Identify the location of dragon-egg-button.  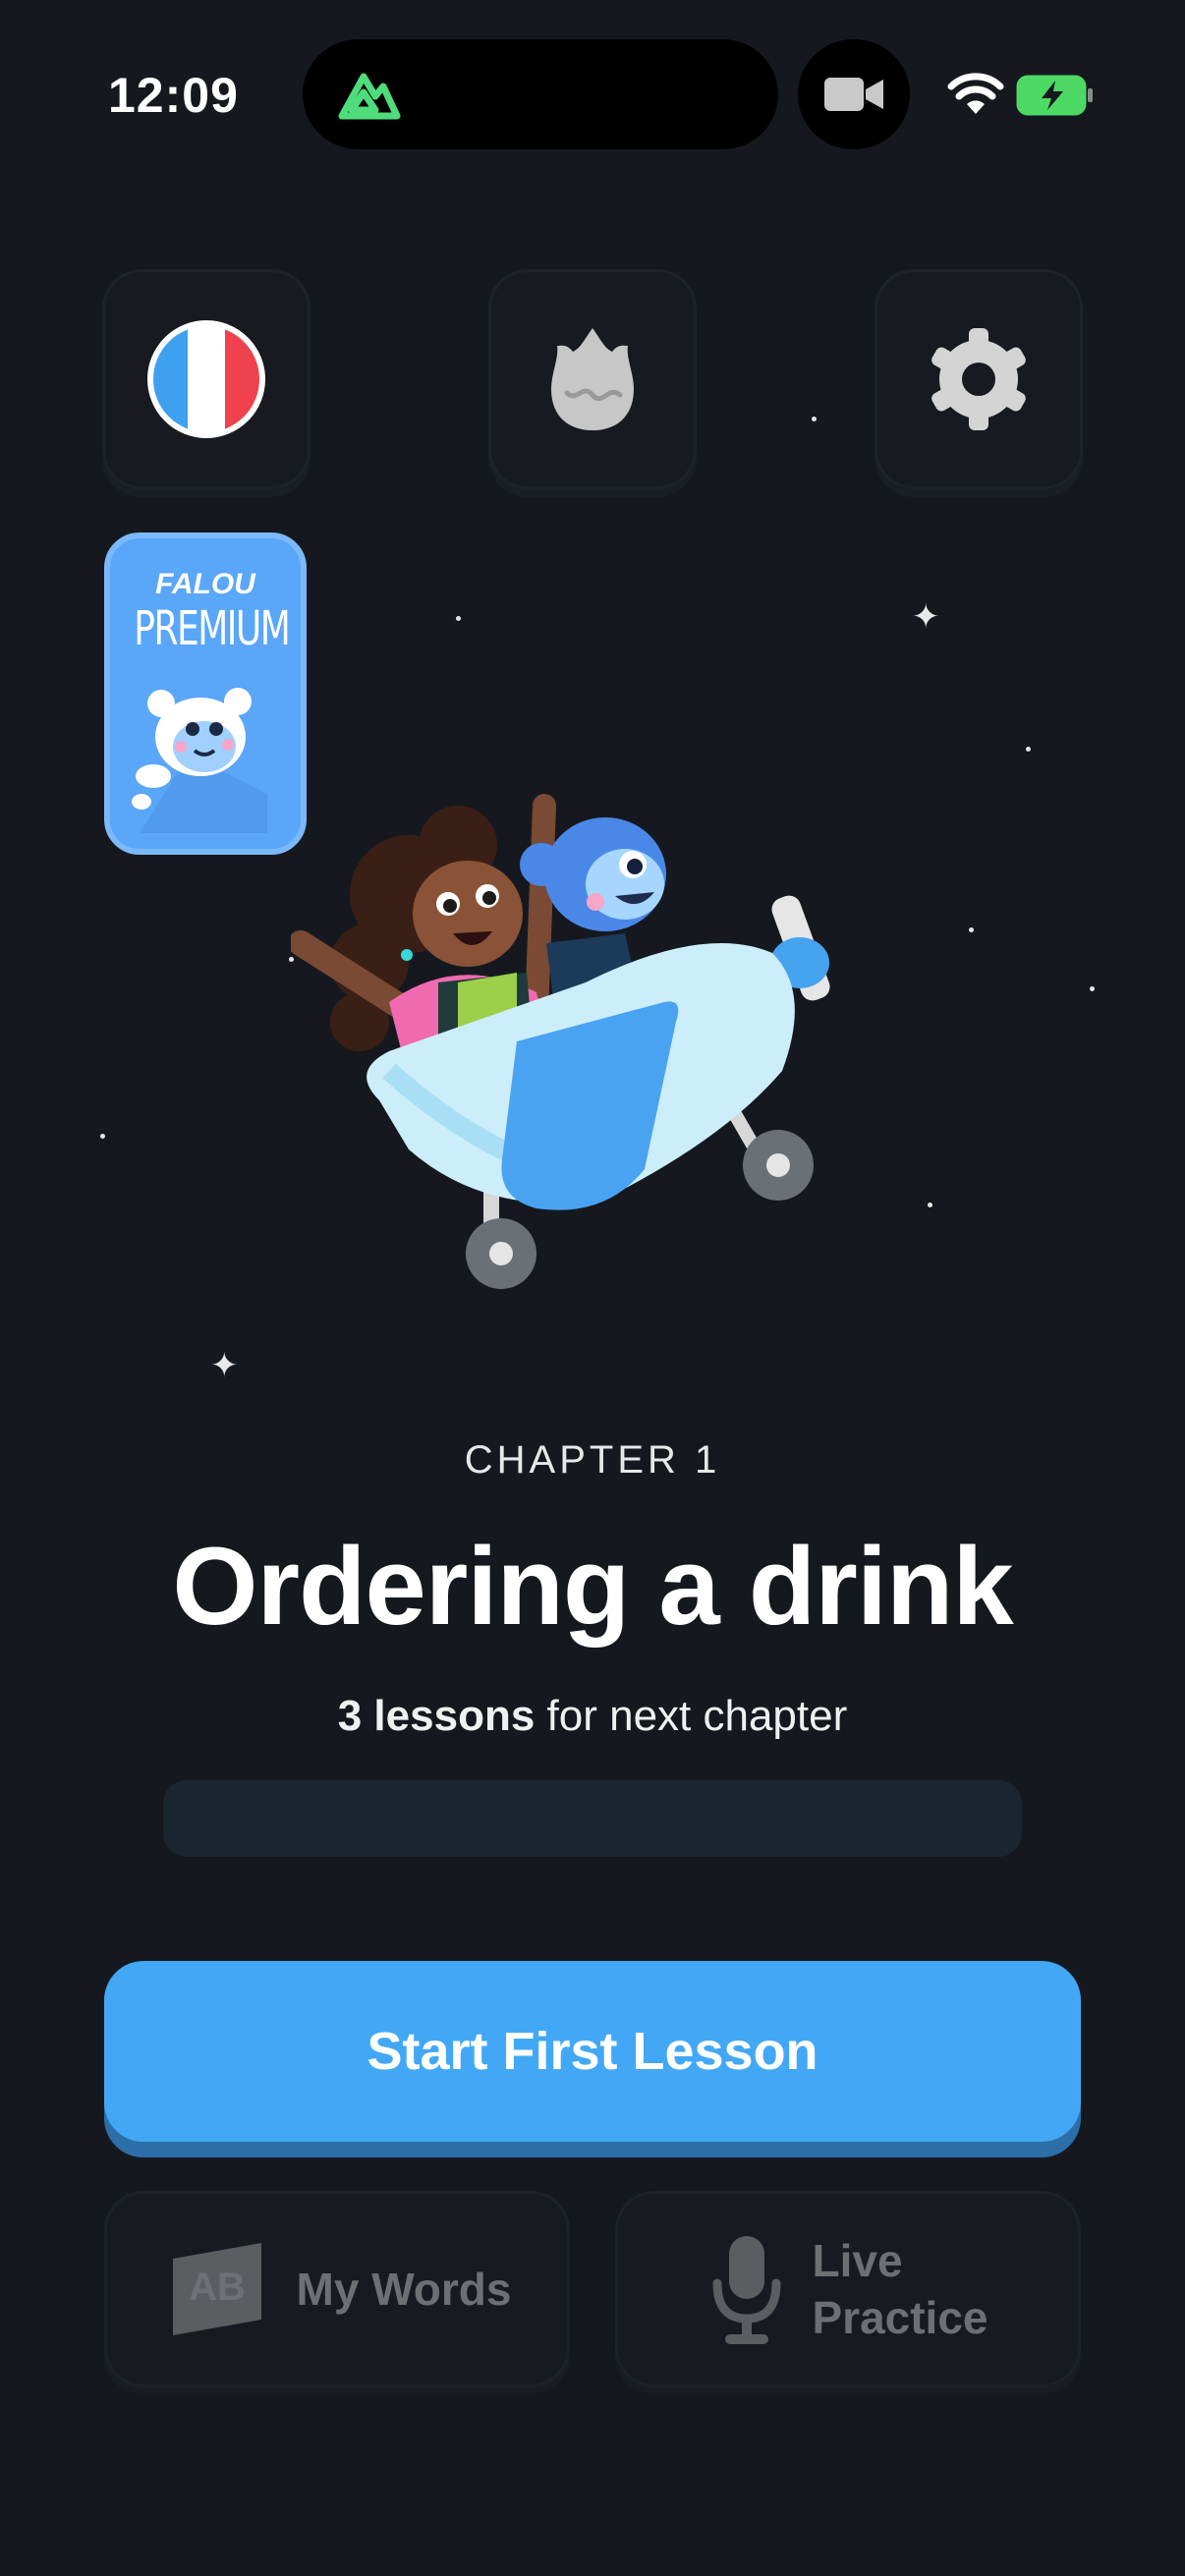
(592, 379).